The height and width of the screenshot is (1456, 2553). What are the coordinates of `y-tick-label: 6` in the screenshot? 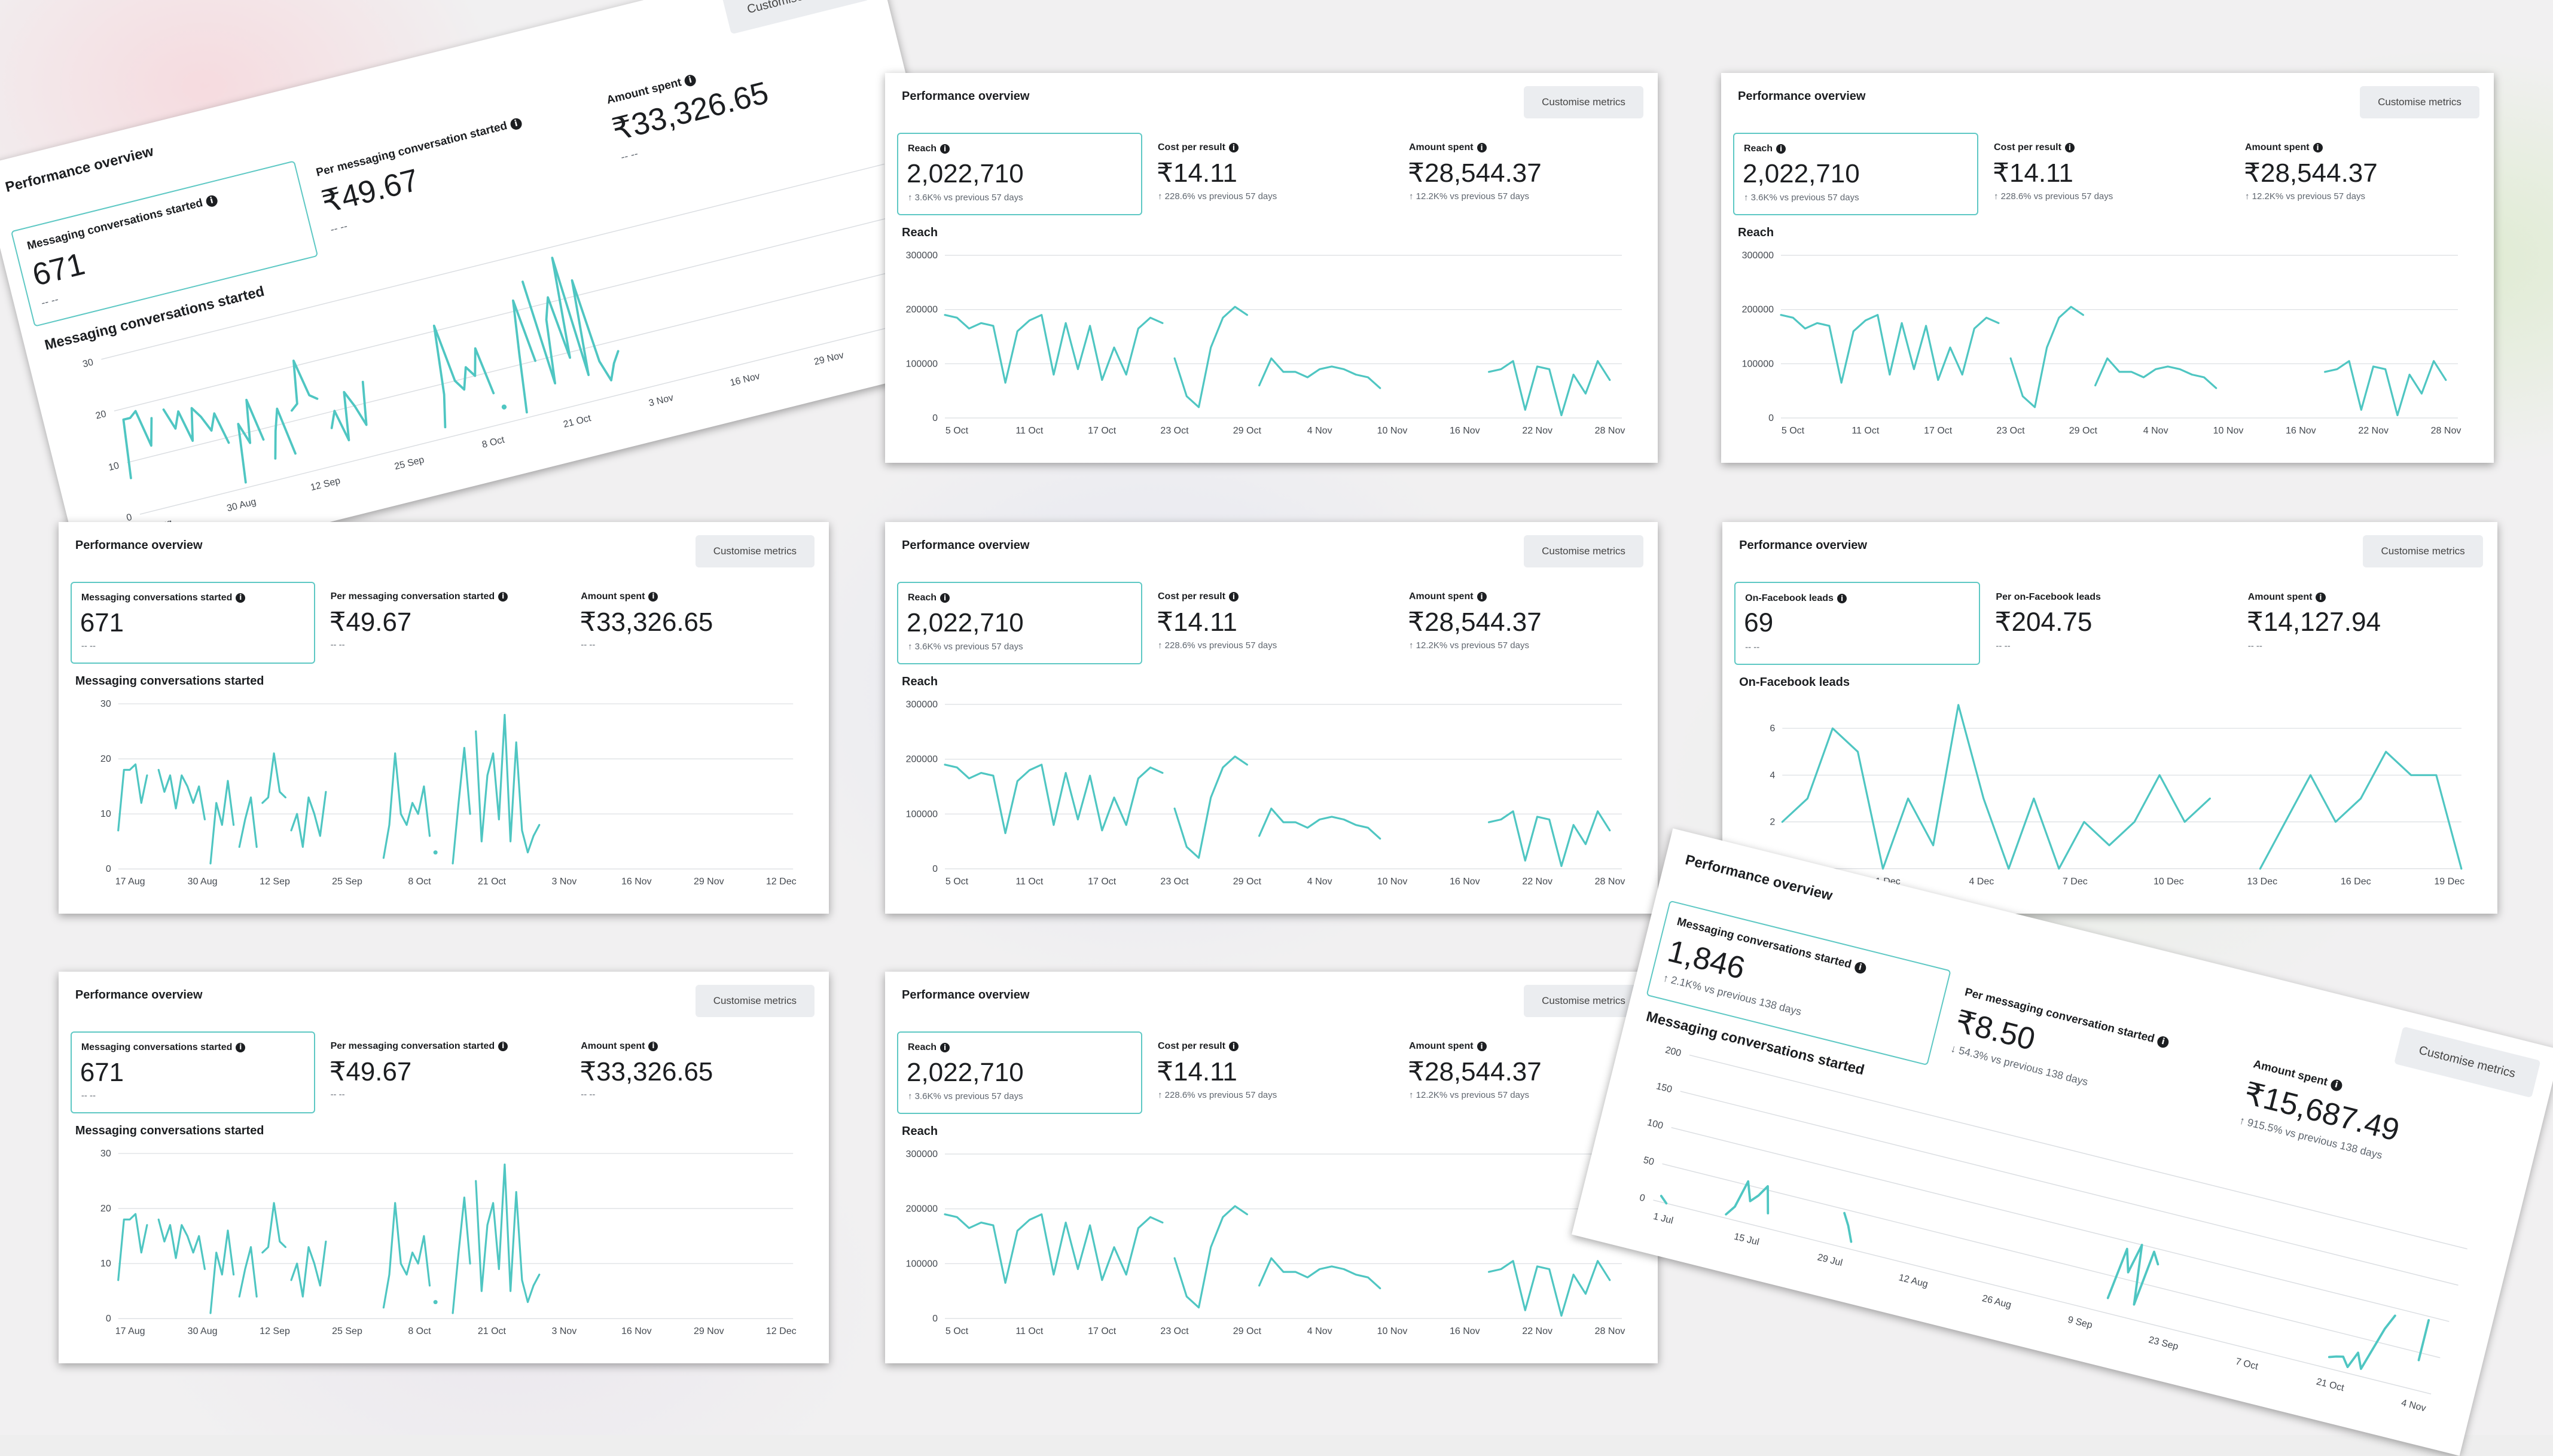 It's located at (1772, 729).